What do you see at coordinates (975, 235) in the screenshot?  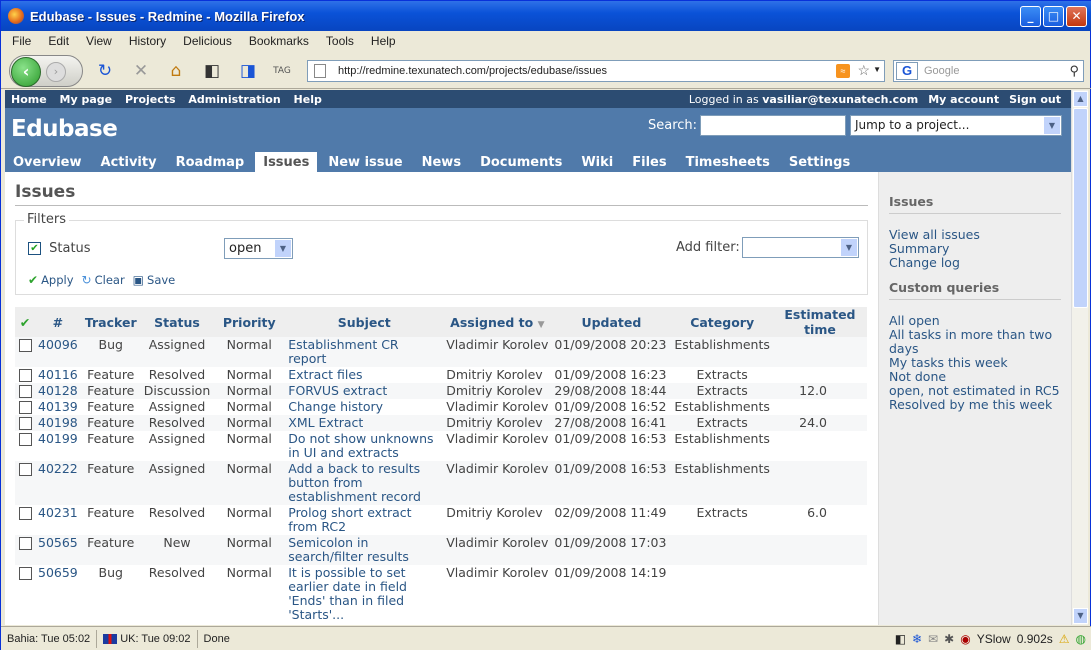 I see `sidebar-link-view-all-issues: View all issues` at bounding box center [975, 235].